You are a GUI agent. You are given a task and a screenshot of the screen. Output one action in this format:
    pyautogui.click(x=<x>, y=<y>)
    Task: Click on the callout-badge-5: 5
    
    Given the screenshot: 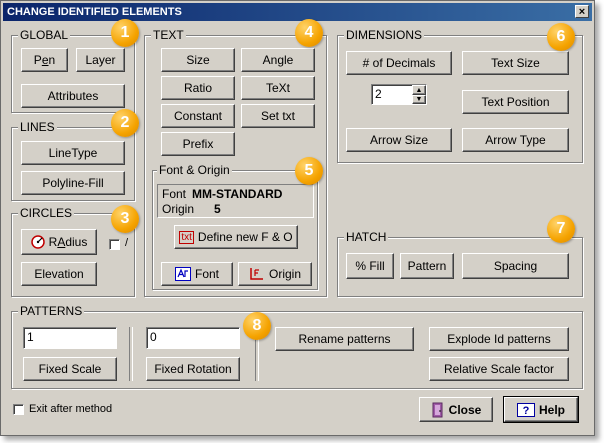 What is the action you would take?
    pyautogui.click(x=309, y=171)
    